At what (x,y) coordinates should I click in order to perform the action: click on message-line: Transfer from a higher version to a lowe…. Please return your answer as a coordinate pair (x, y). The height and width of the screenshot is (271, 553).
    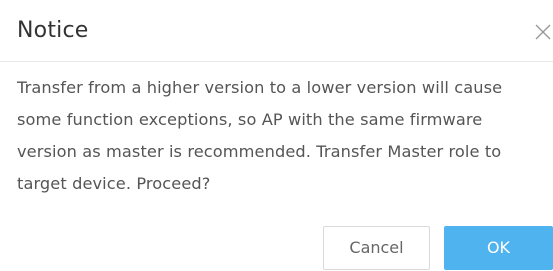
    Looking at the image, I should click on (260, 87).